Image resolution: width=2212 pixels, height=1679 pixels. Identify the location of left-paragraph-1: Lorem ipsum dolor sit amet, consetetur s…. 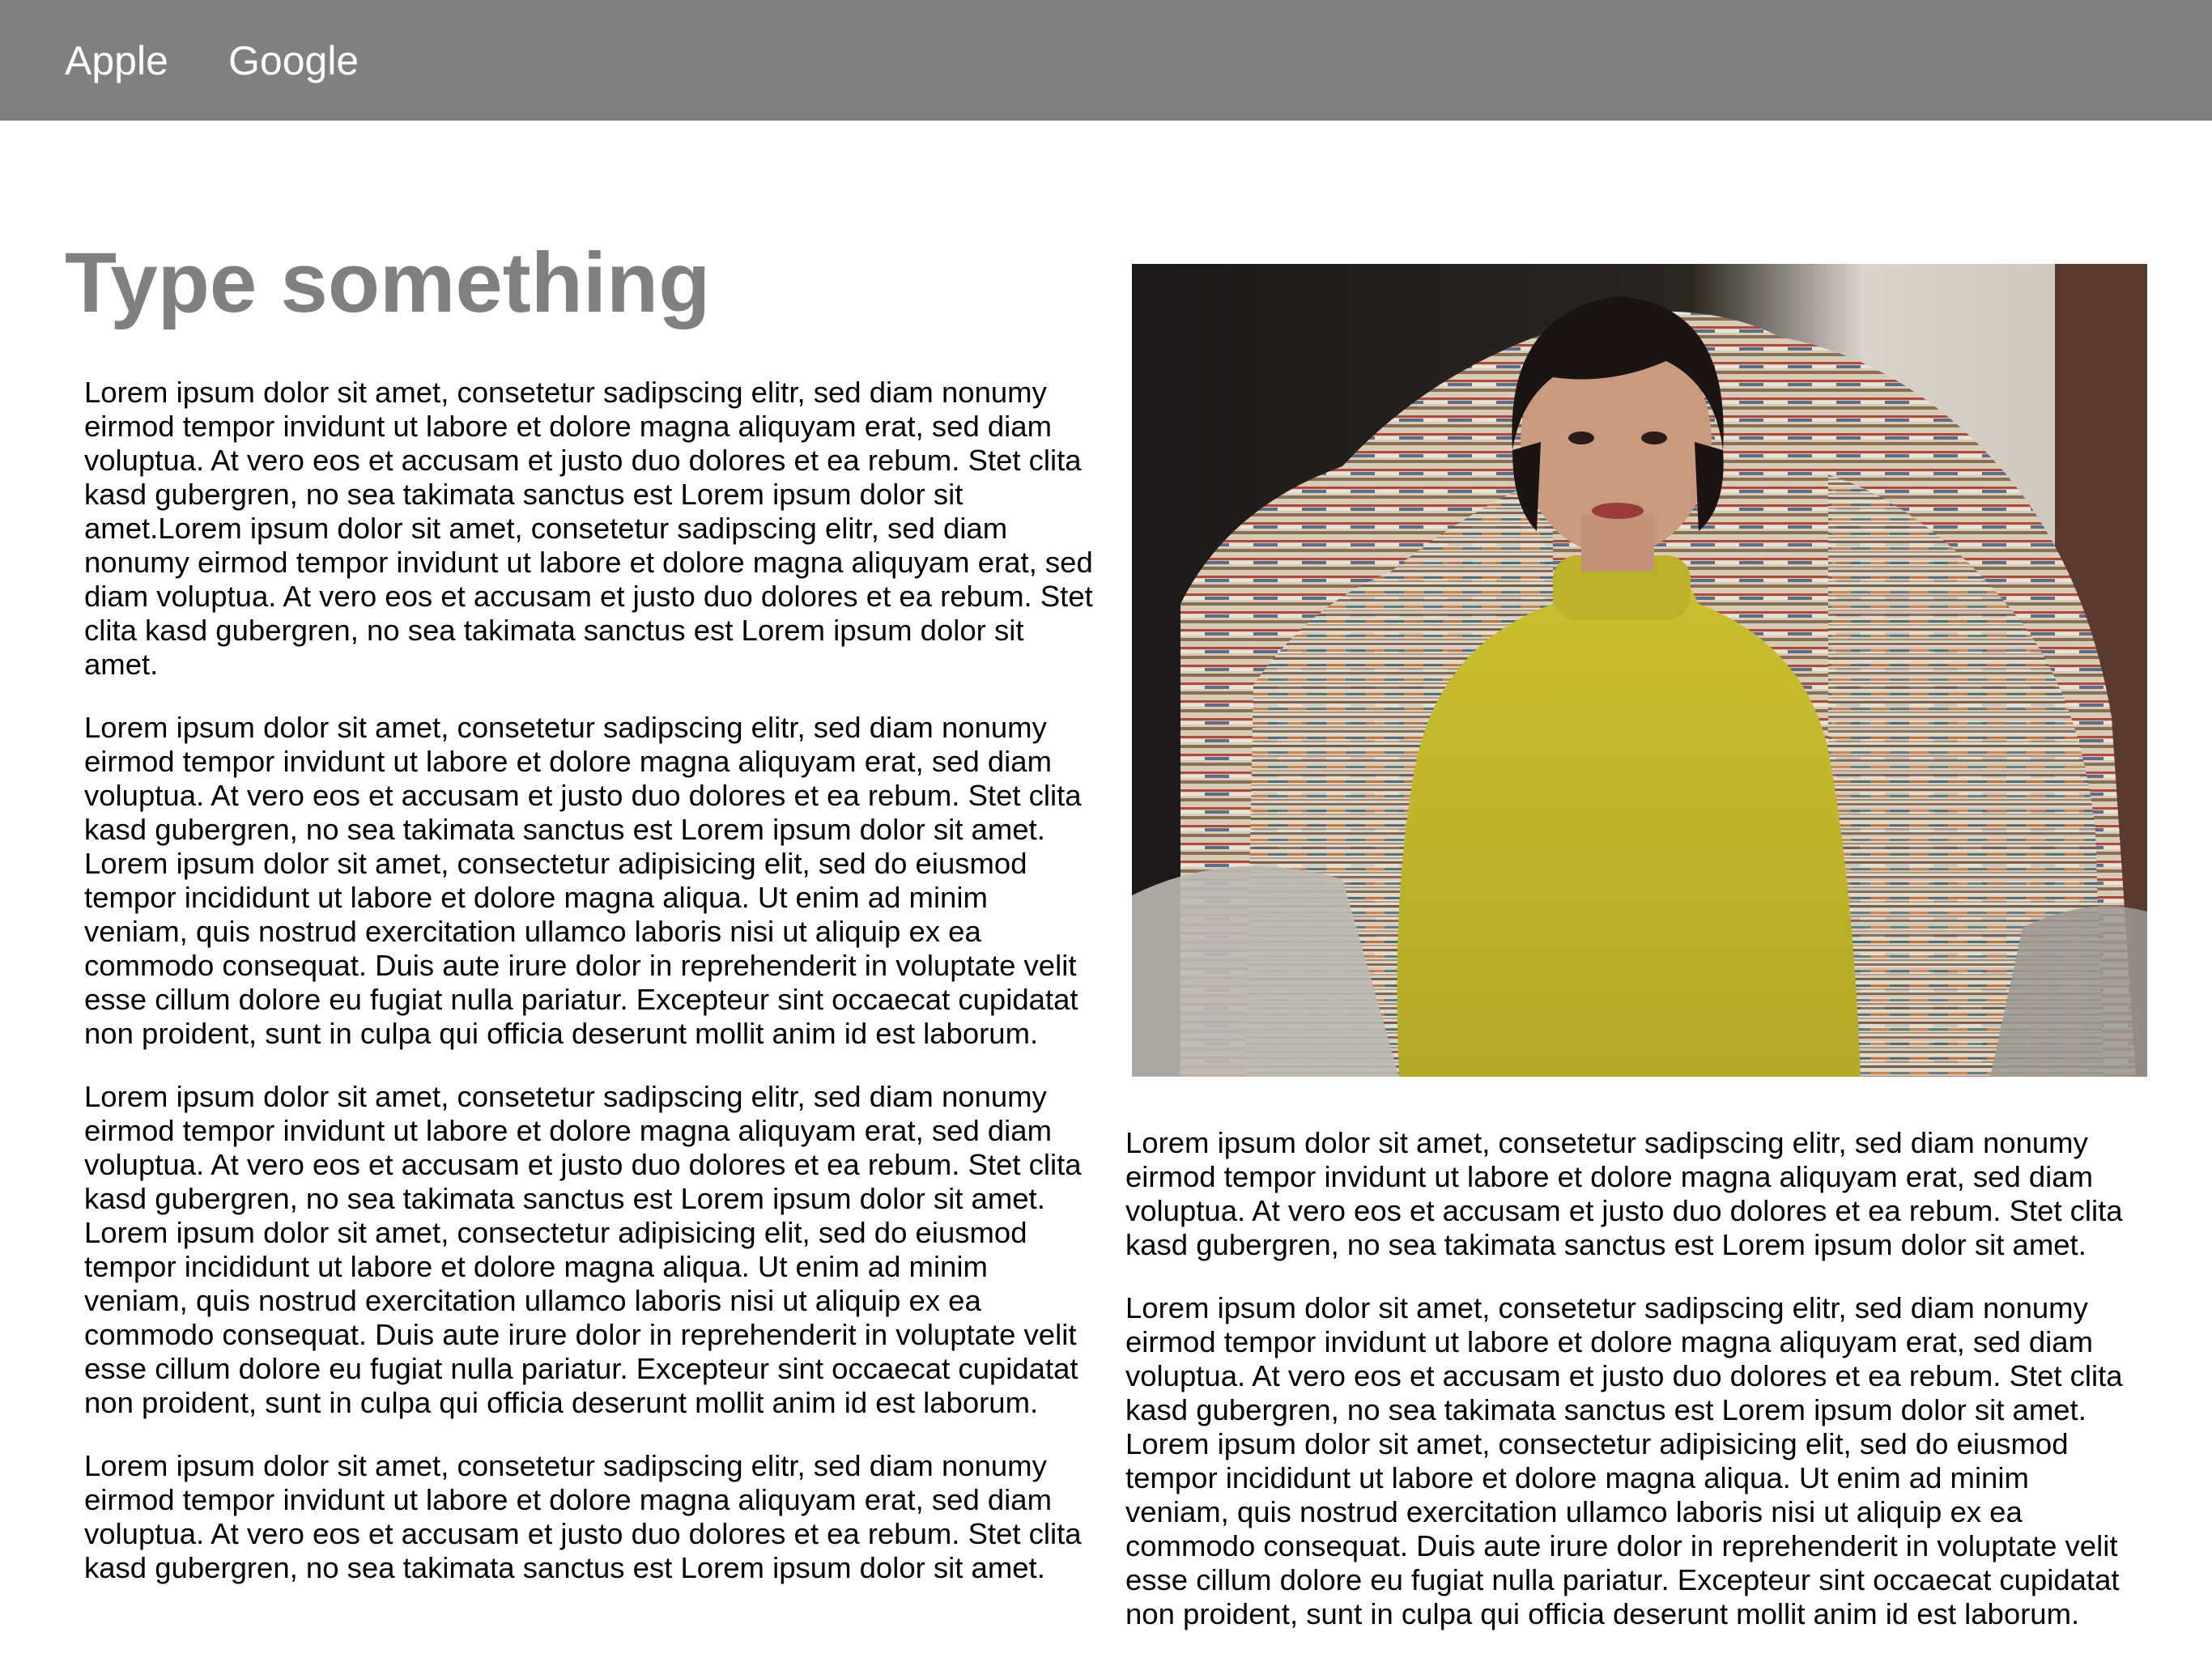
(589, 529).